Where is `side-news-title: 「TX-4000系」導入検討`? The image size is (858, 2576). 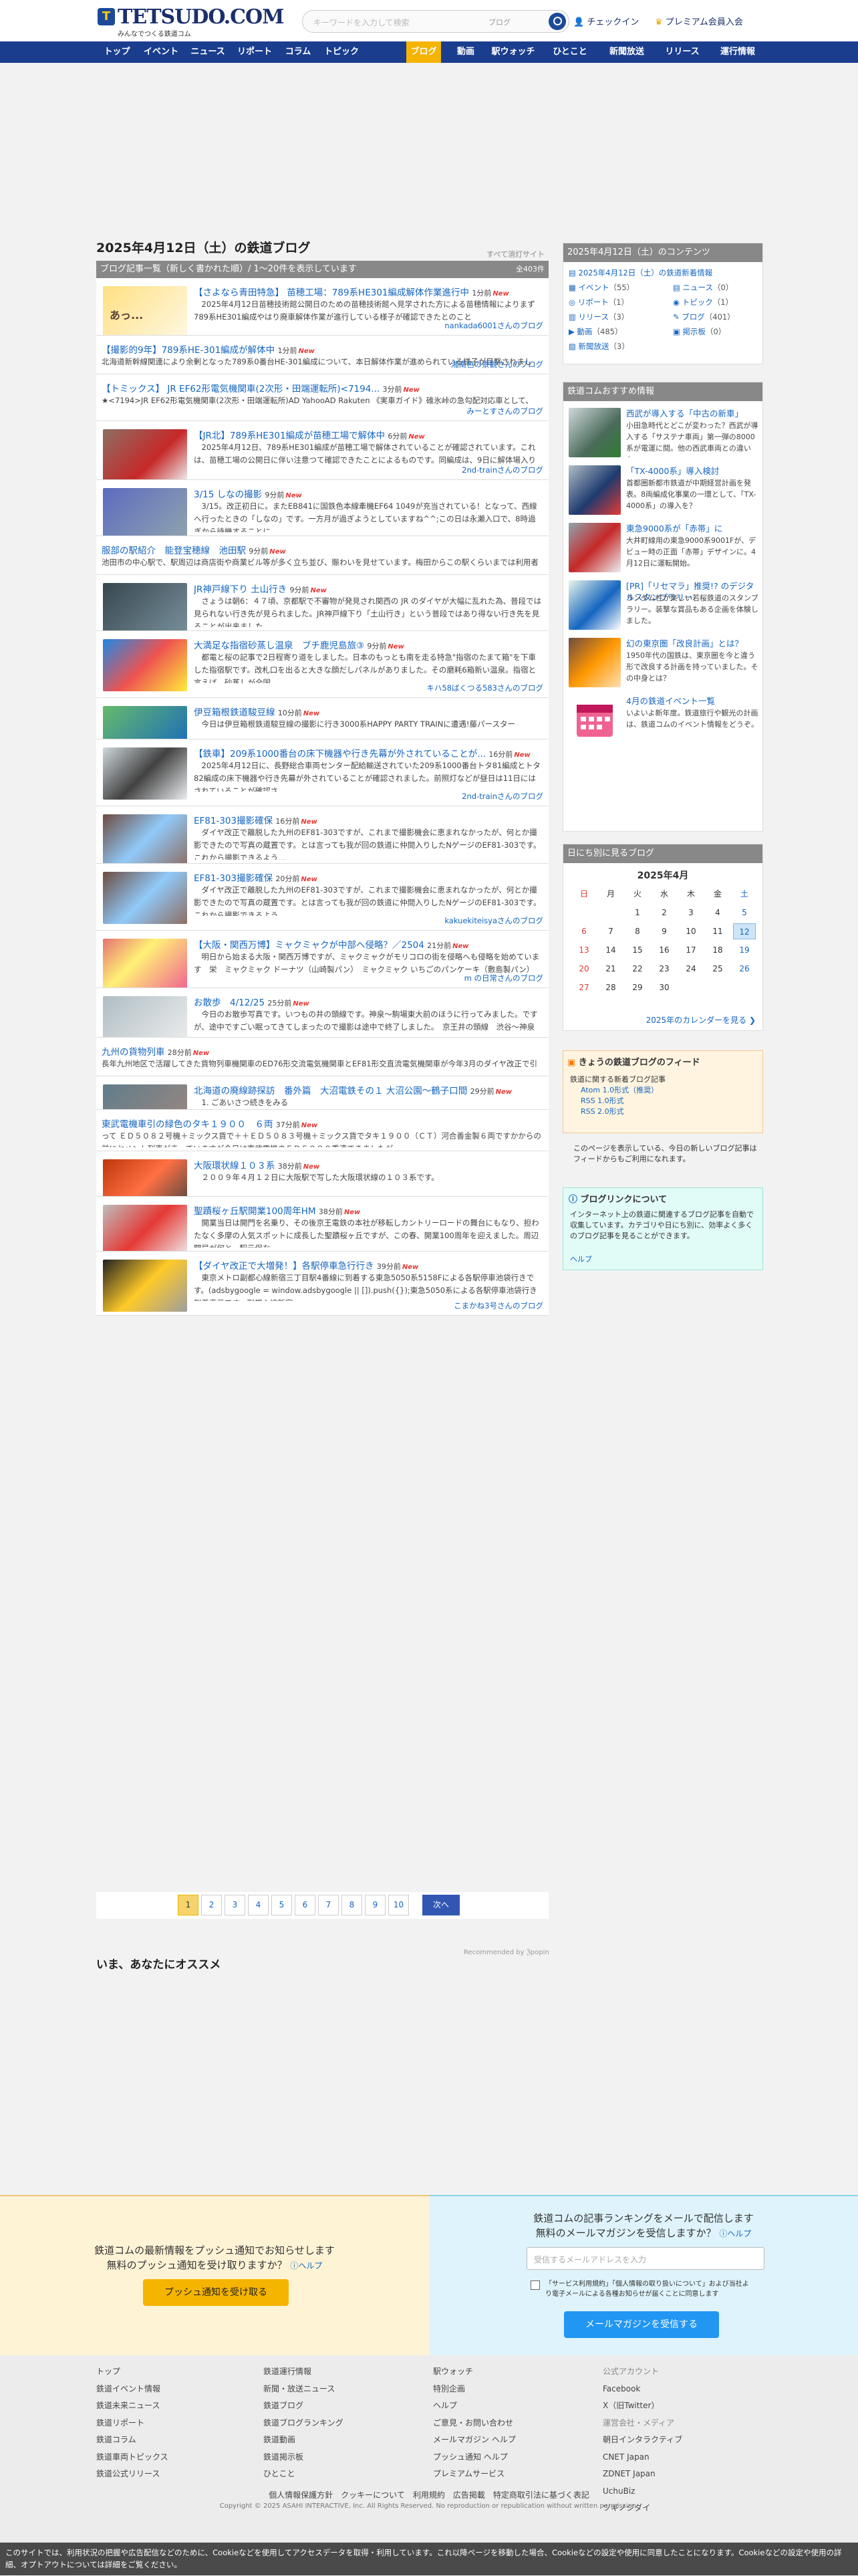
side-news-title: 「TX-4000系」導入検討 is located at coordinates (692, 471).